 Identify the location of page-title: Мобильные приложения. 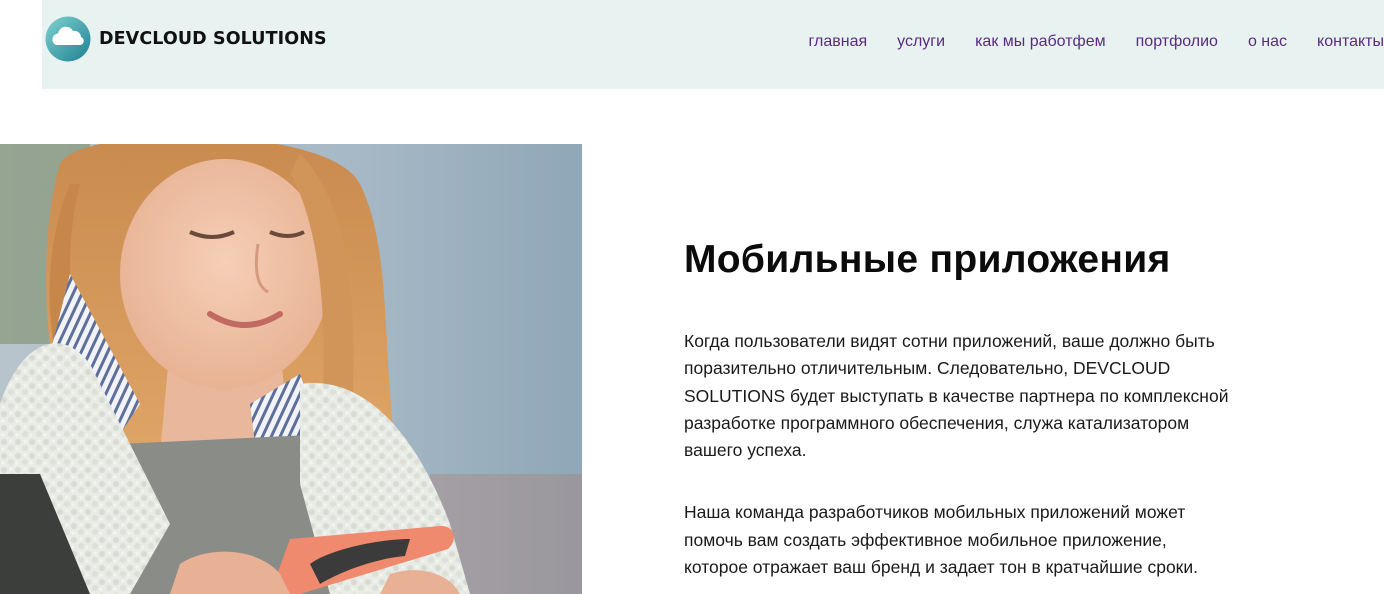
(927, 259).